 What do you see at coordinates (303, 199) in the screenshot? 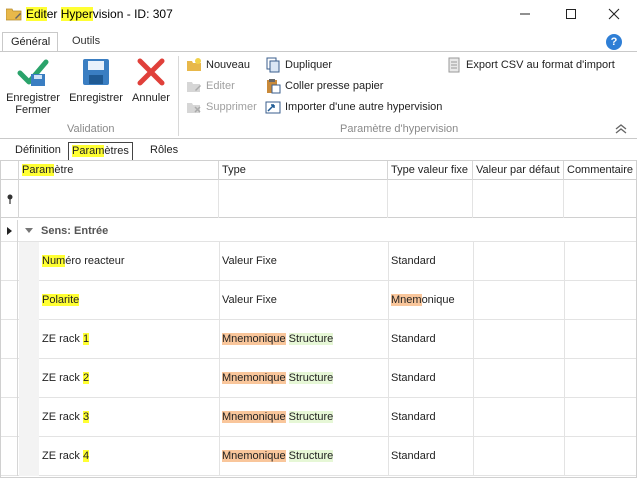
I see `filter-type` at bounding box center [303, 199].